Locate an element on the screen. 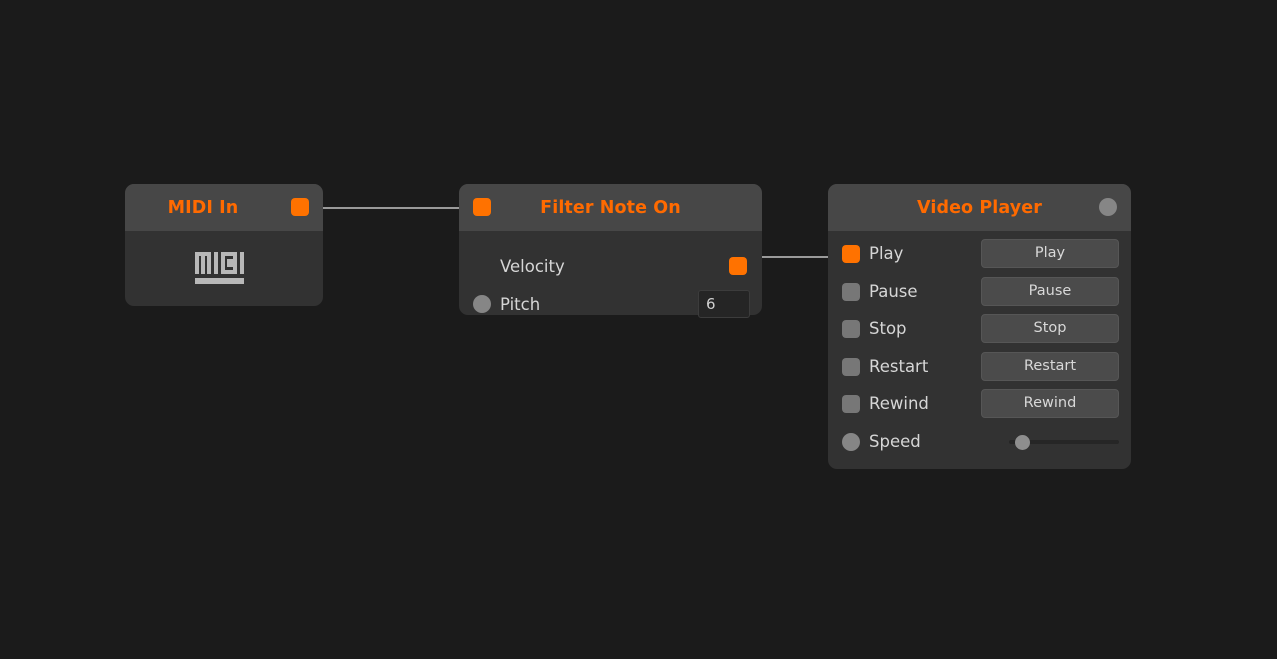 The image size is (1277, 659). row-stop: Stop Stop is located at coordinates (979, 329).